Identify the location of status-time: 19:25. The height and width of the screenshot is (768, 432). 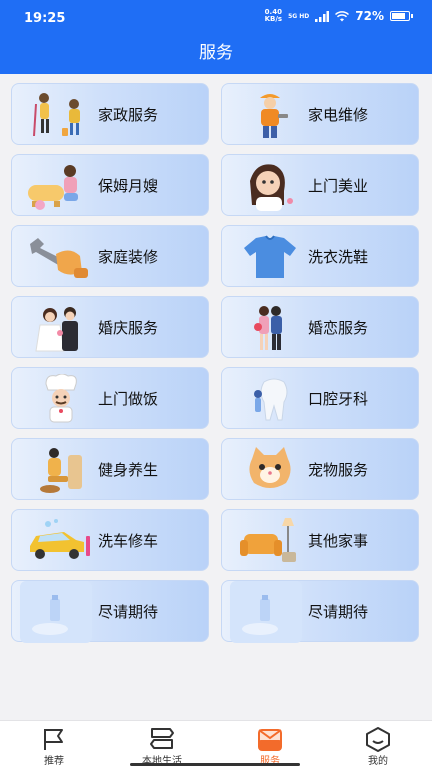
(45, 18).